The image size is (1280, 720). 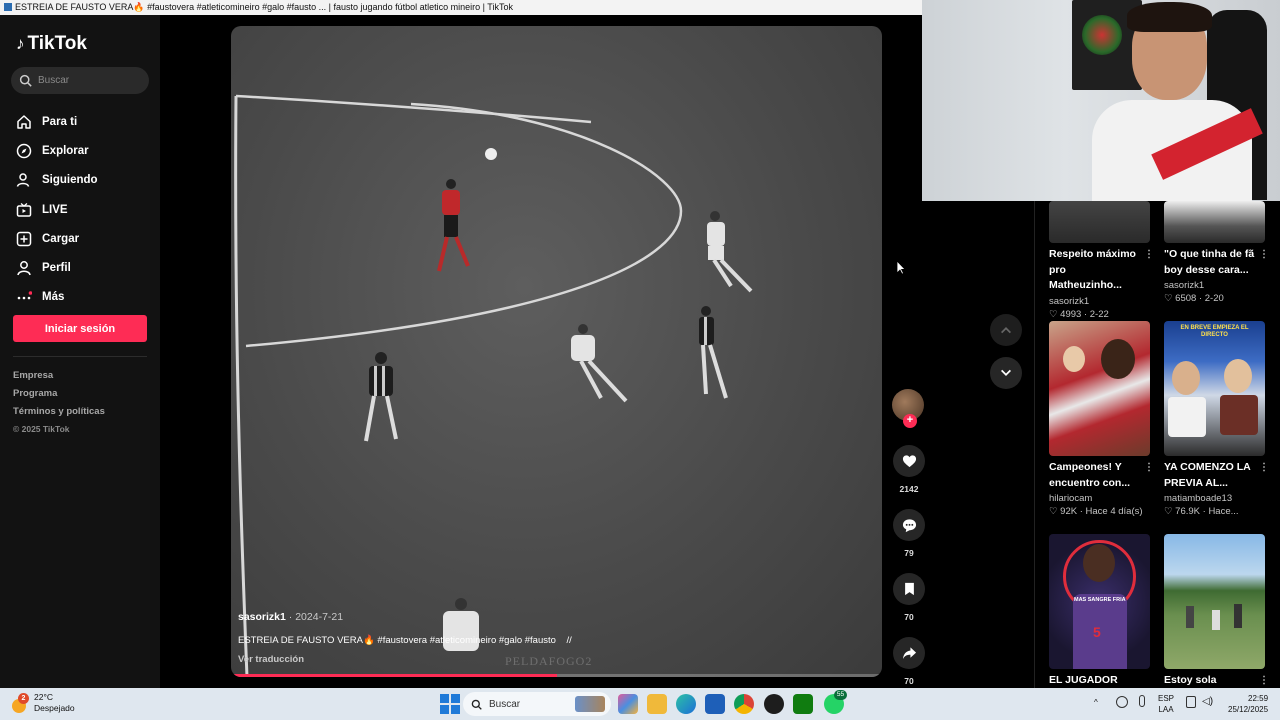 What do you see at coordinates (505, 704) in the screenshot?
I see `taskbar-search-label: Buscar` at bounding box center [505, 704].